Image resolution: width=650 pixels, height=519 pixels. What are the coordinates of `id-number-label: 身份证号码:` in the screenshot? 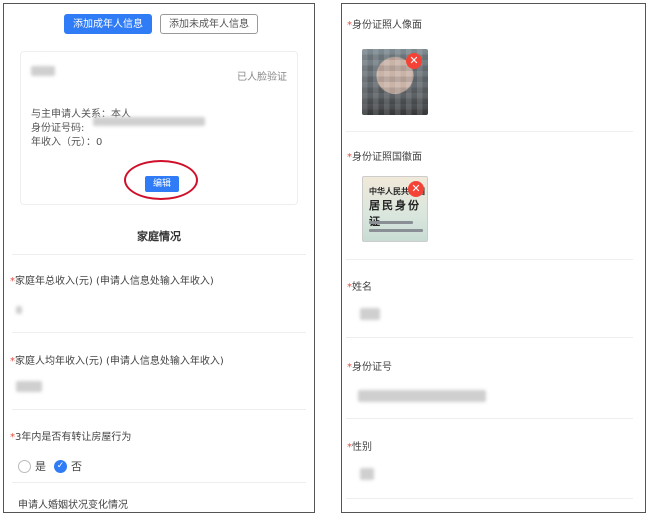 It's located at (58, 128).